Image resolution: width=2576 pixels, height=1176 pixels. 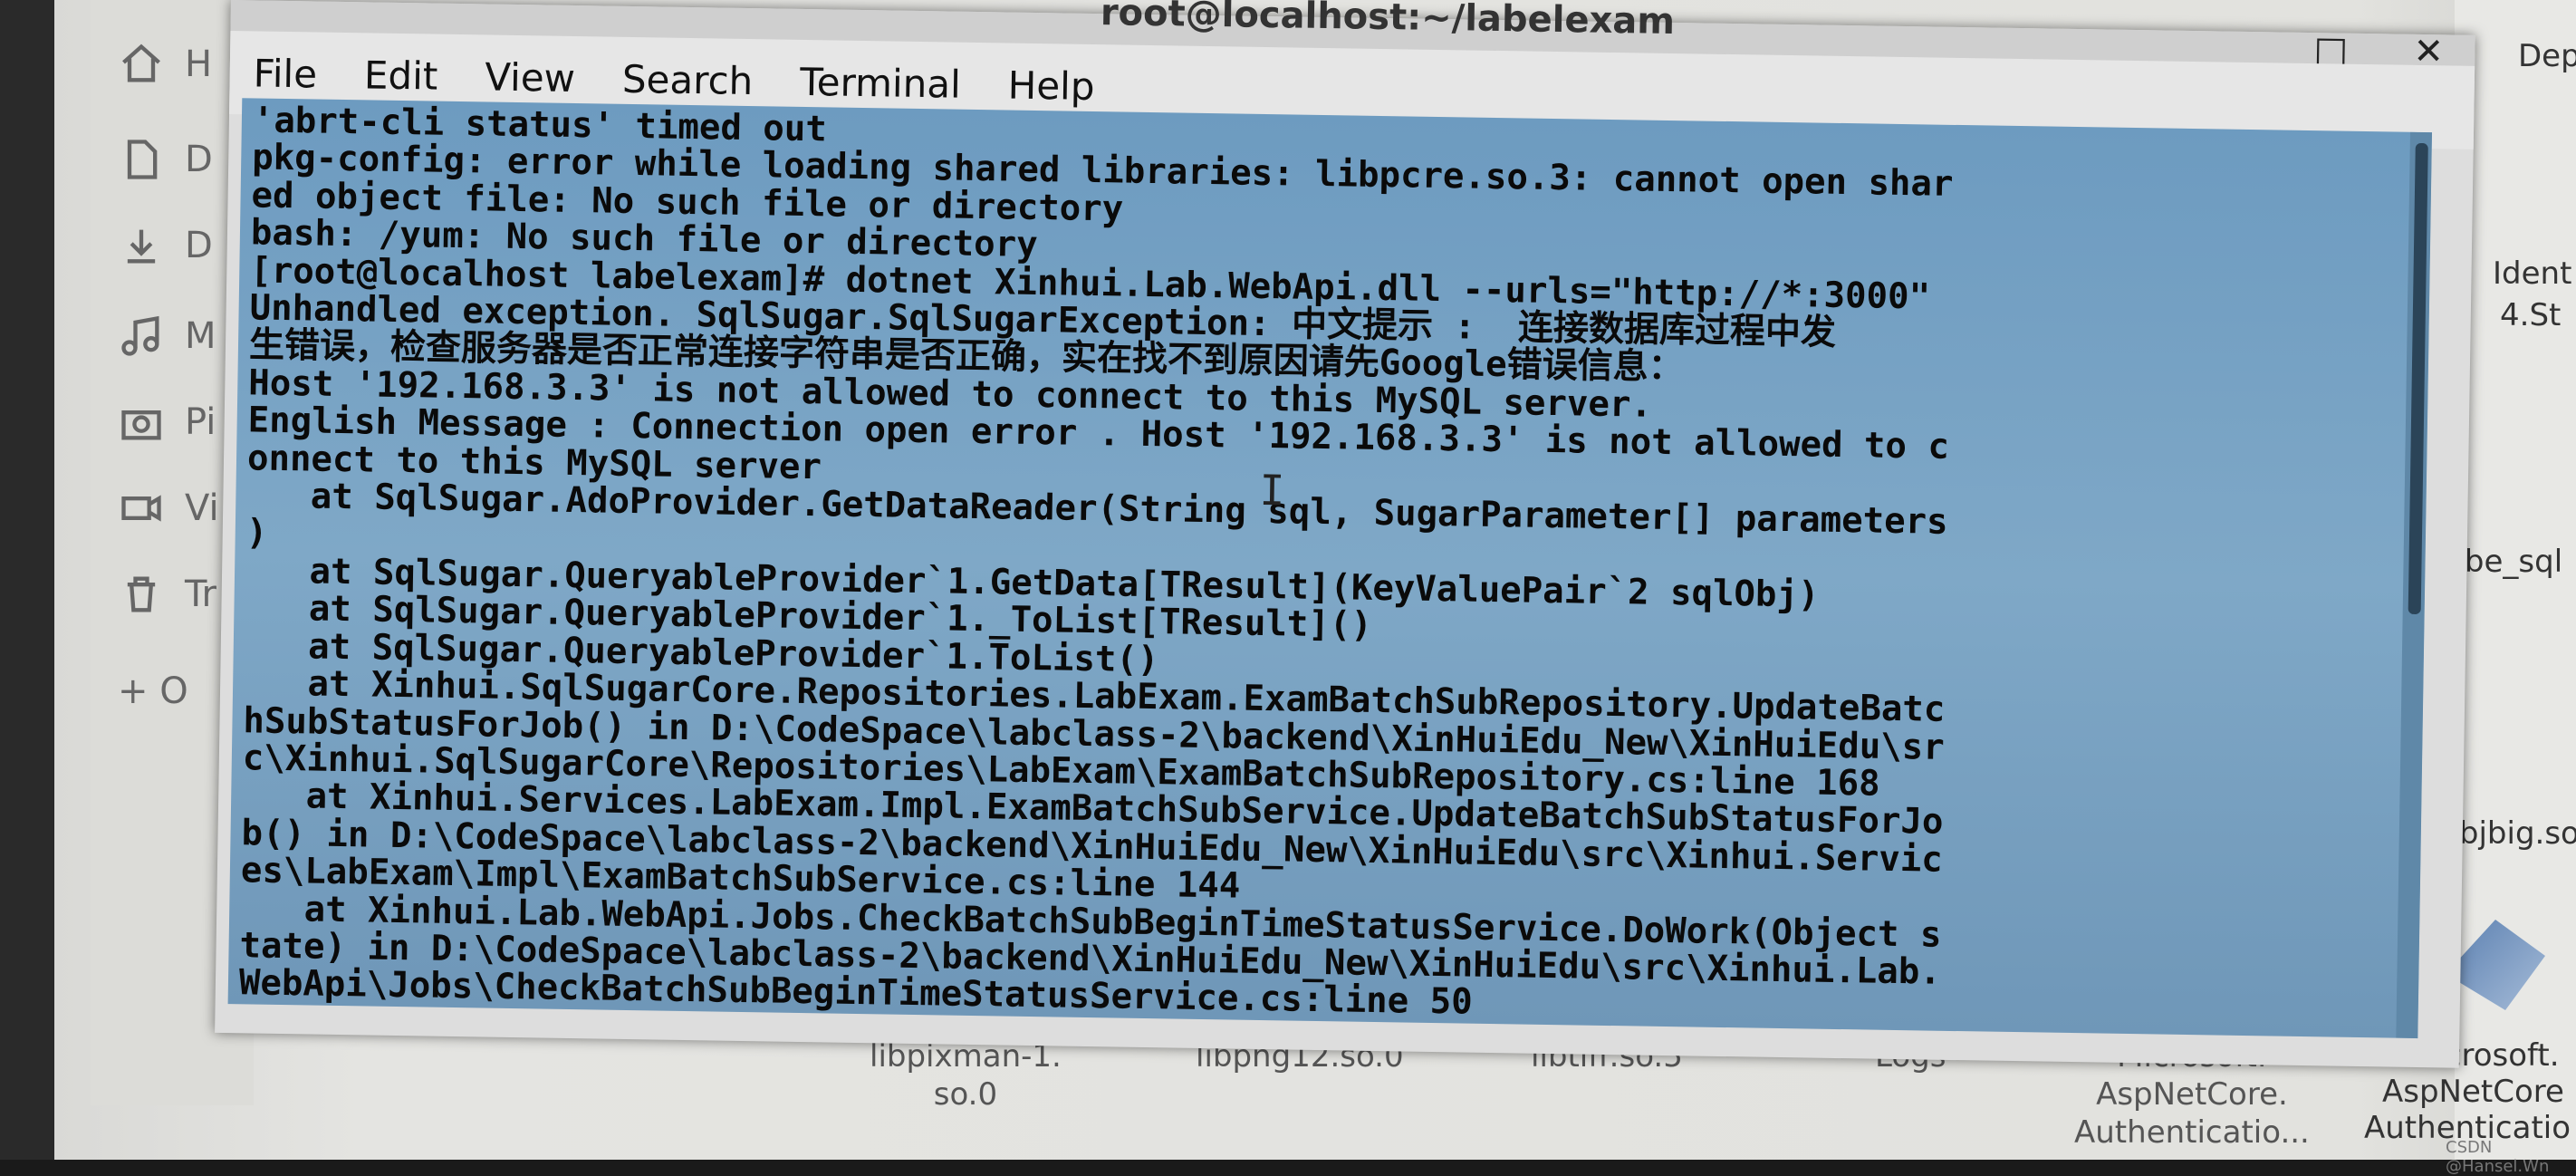 I want to click on sidebar-item-label: Pi, so click(x=200, y=422).